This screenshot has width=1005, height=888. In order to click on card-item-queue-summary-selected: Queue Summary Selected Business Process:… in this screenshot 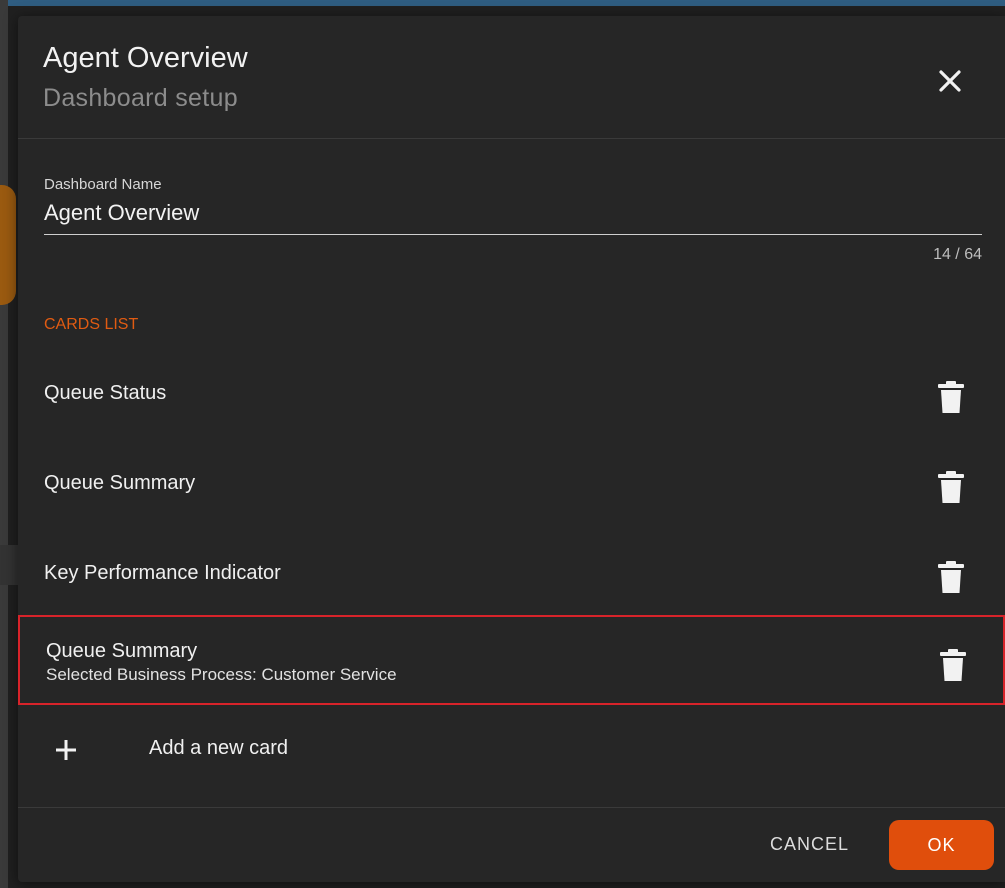, I will do `click(511, 660)`.